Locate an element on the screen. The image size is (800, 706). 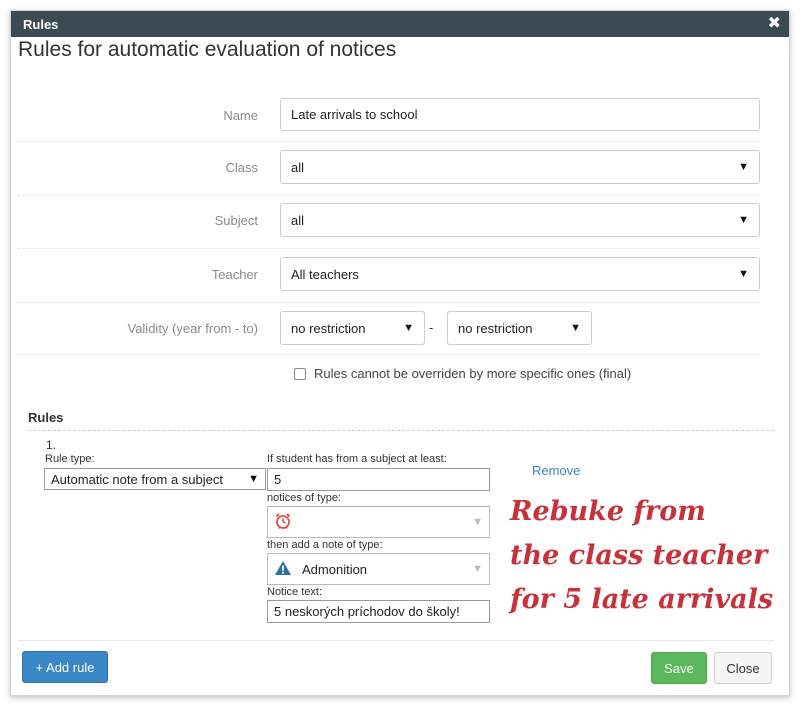
form-row-subject: Subject all ▼ is located at coordinates (389, 226).